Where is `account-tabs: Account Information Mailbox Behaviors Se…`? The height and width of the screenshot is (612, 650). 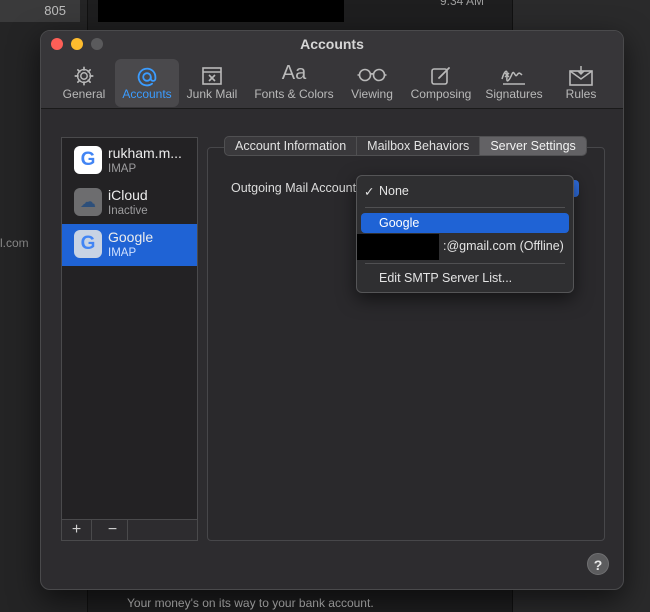 account-tabs: Account Information Mailbox Behaviors Se… is located at coordinates (405, 146).